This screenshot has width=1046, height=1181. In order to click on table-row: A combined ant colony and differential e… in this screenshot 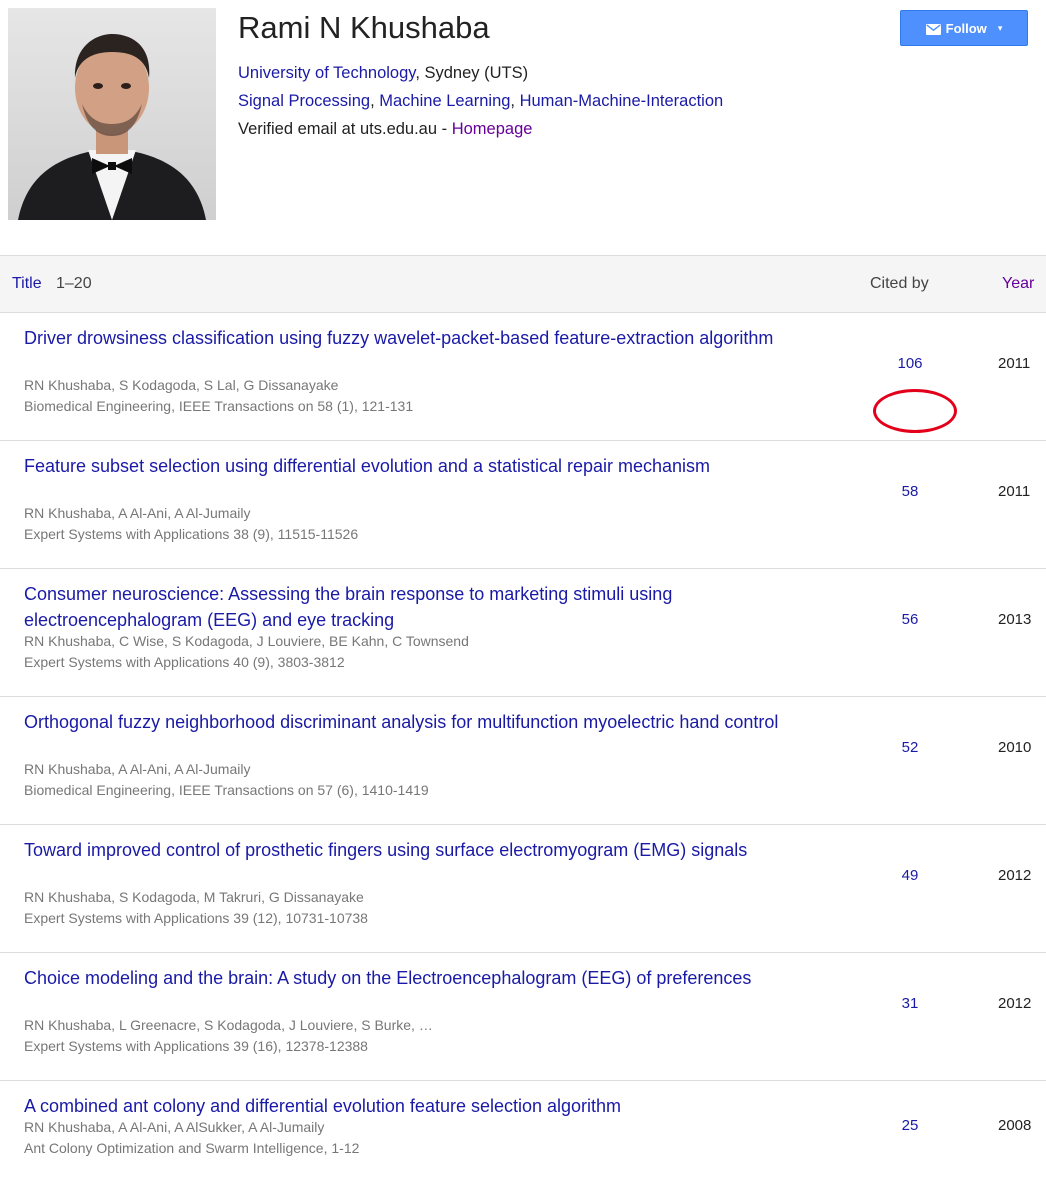, I will do `click(523, 1131)`.